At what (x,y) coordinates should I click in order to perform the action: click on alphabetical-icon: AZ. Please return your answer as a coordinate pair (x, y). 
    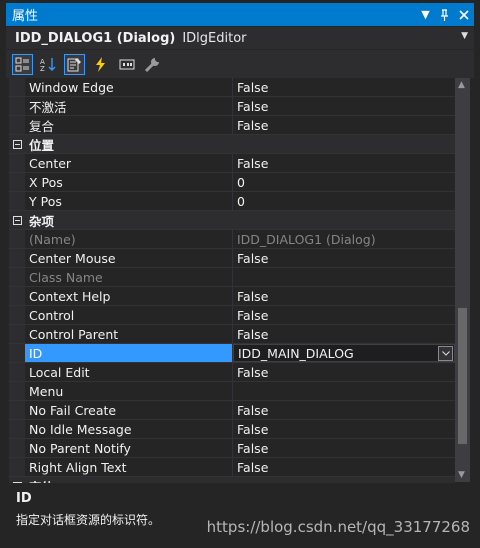
    Looking at the image, I should click on (48, 64).